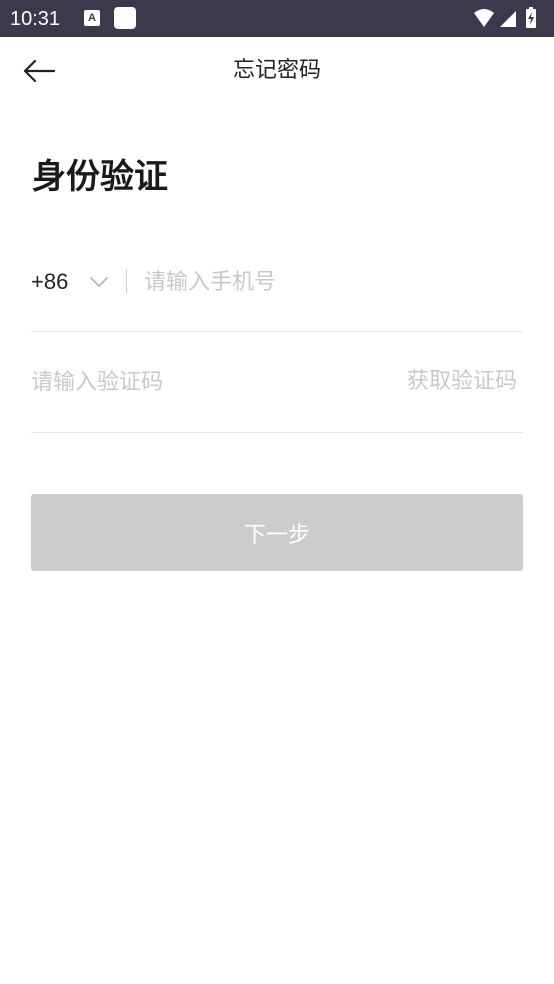  I want to click on phone-input, so click(329, 282).